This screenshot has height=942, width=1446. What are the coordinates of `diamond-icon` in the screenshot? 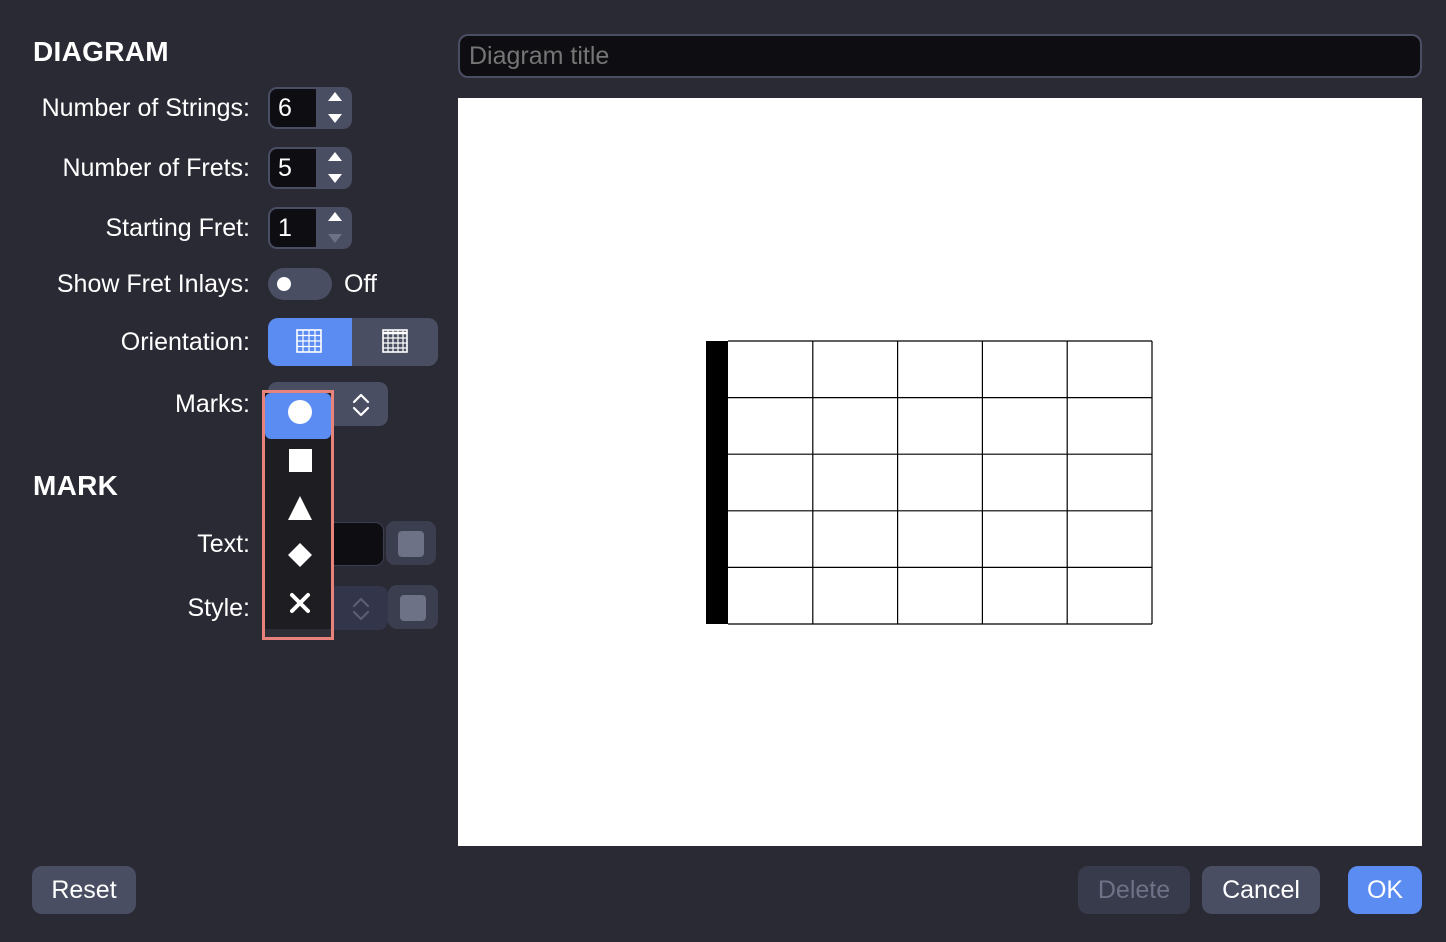 It's located at (300, 555).